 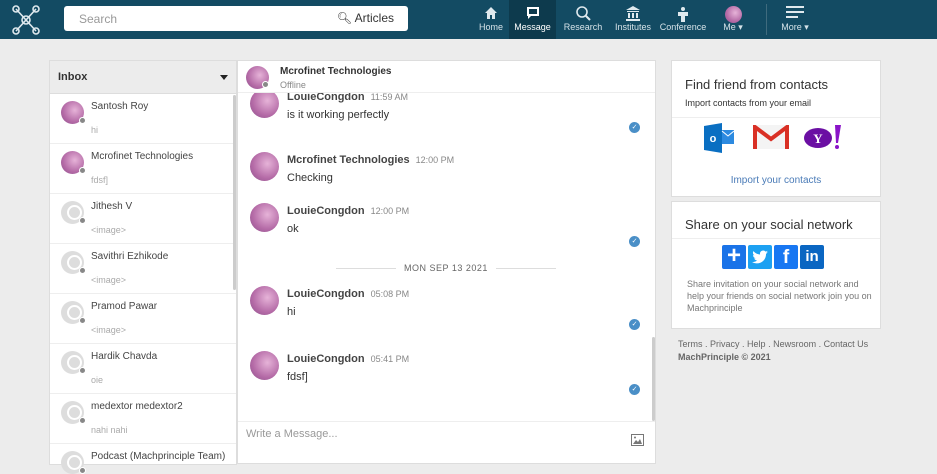 What do you see at coordinates (786, 257) in the screenshot?
I see `facebook-icon: f` at bounding box center [786, 257].